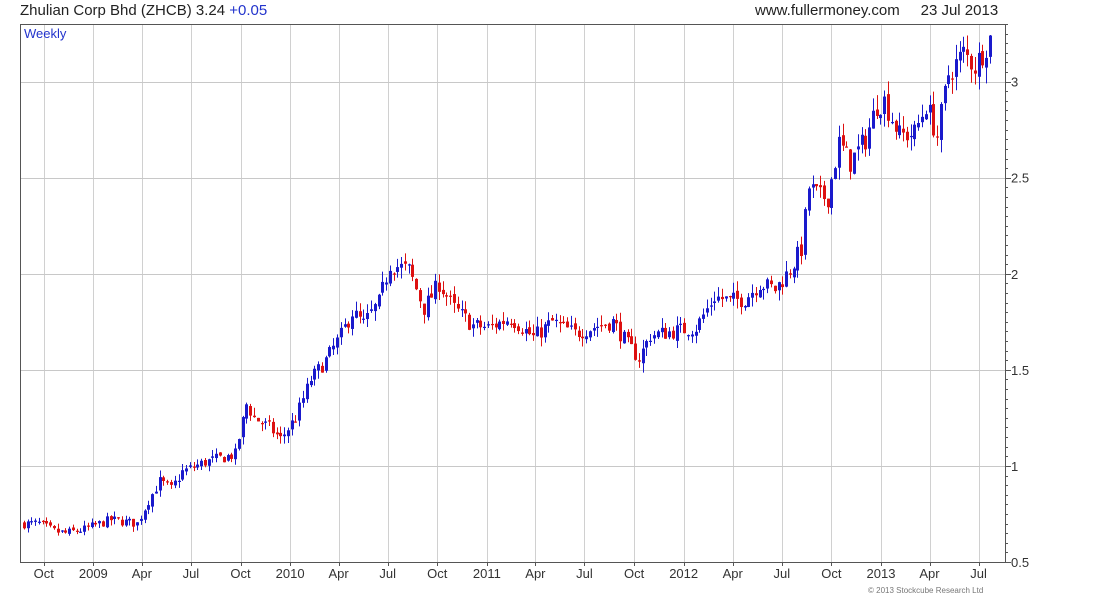  Describe the element at coordinates (926, 590) in the screenshot. I see `copyright-note: © 2013 Stockcube Research Ltd` at that location.